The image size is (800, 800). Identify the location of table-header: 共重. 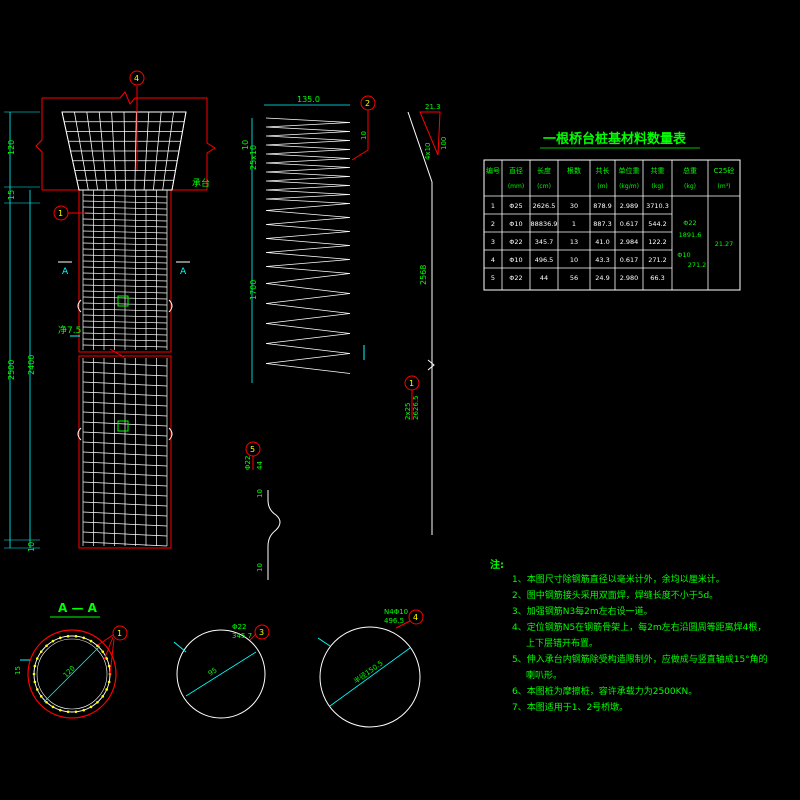
(658, 170).